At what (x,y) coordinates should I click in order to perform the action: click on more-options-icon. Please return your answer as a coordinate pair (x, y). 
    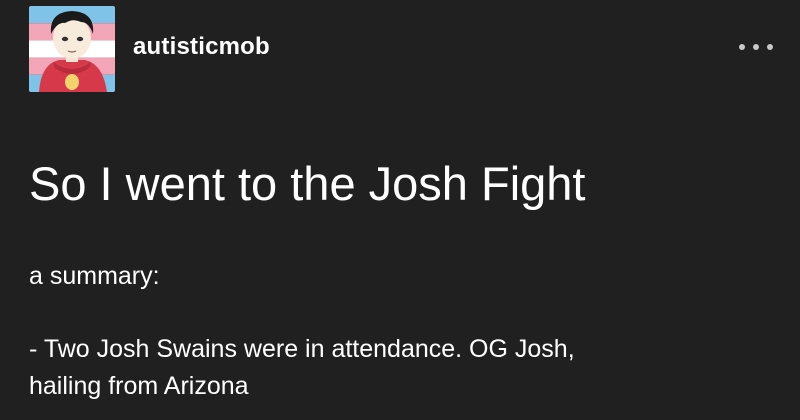
    Looking at the image, I should click on (756, 47).